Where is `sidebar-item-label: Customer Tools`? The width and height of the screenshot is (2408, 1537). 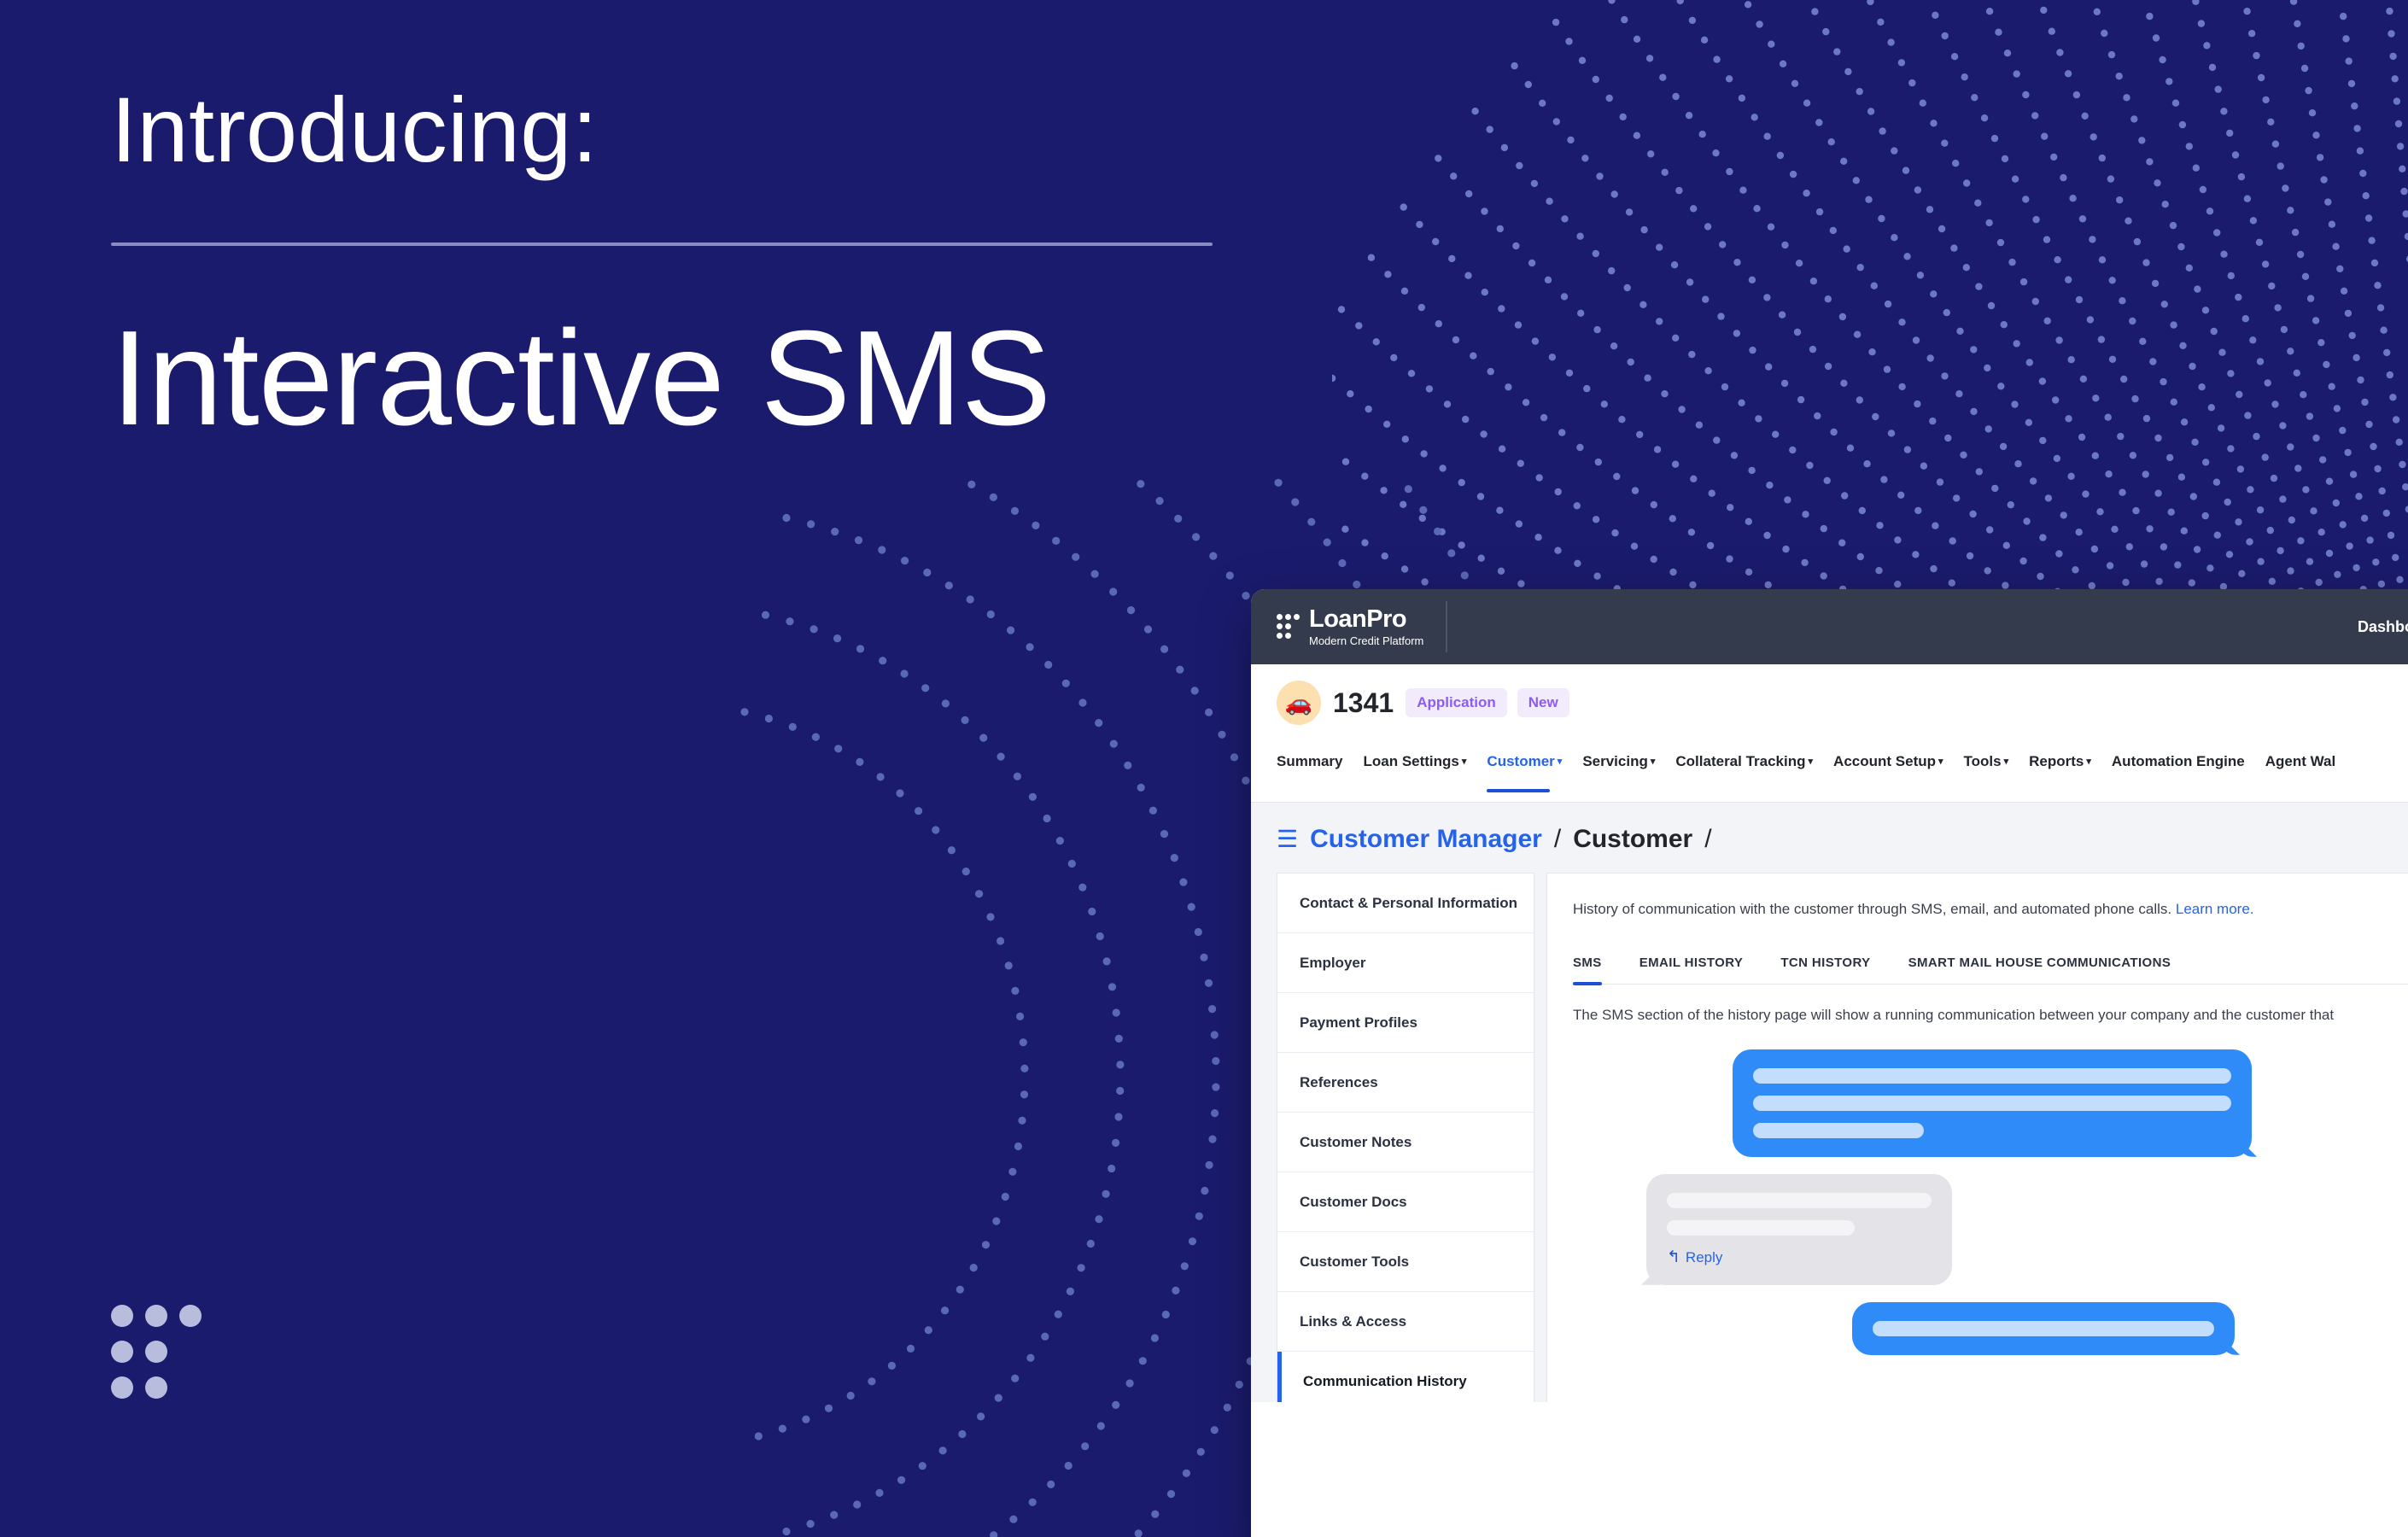
sidebar-item-label: Customer Tools is located at coordinates (1355, 1261).